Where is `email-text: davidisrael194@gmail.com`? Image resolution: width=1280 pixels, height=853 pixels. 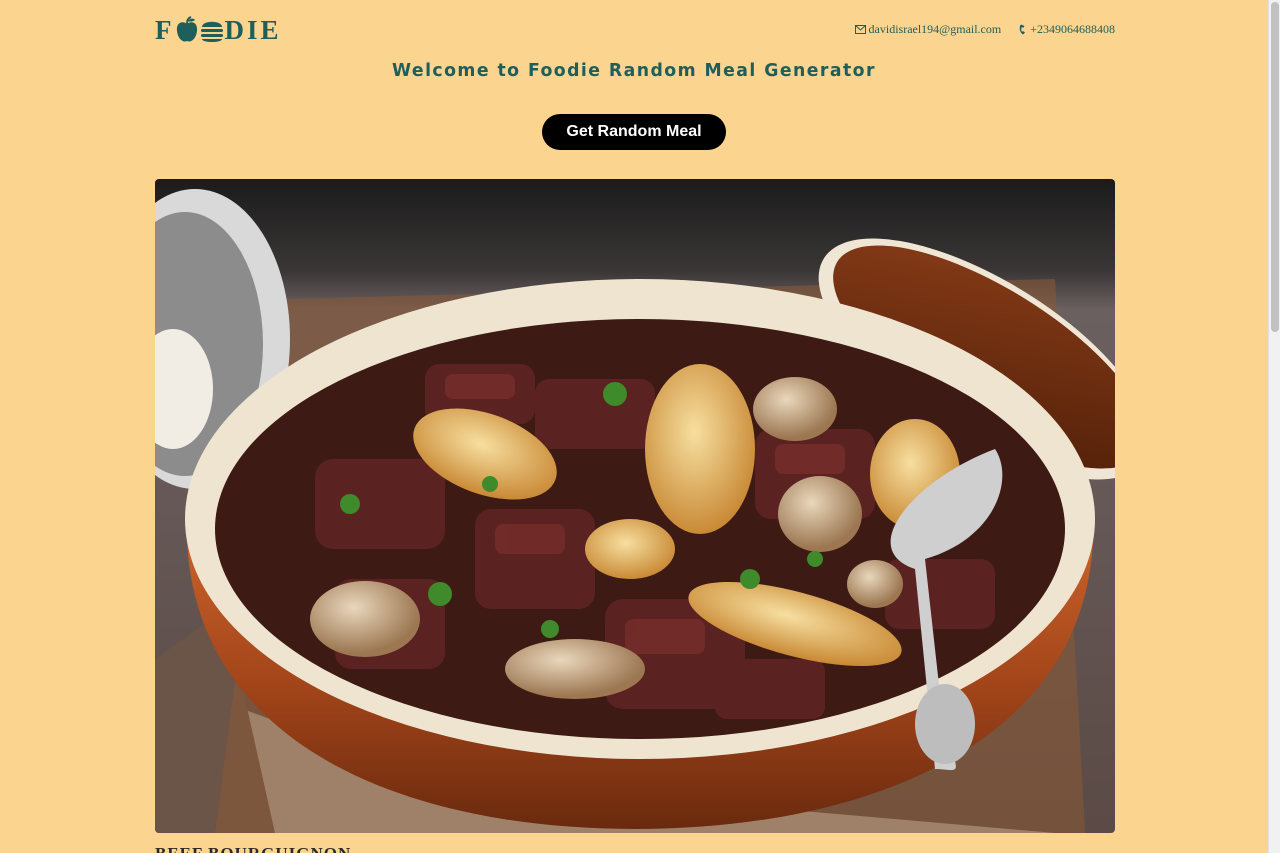
email-text: davidisrael194@gmail.com is located at coordinates (935, 29).